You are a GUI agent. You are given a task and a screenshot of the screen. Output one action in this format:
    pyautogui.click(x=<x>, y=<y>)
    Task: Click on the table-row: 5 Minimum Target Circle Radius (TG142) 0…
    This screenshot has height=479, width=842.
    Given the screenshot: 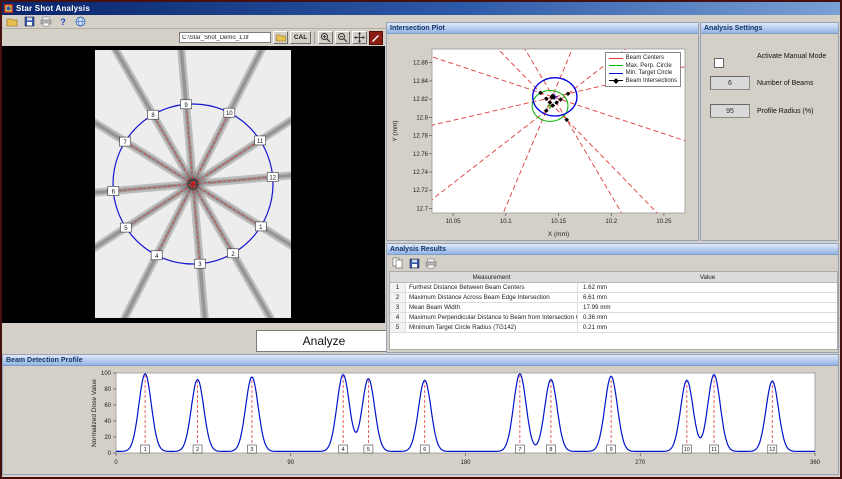 What is the action you would take?
    pyautogui.click(x=613, y=328)
    